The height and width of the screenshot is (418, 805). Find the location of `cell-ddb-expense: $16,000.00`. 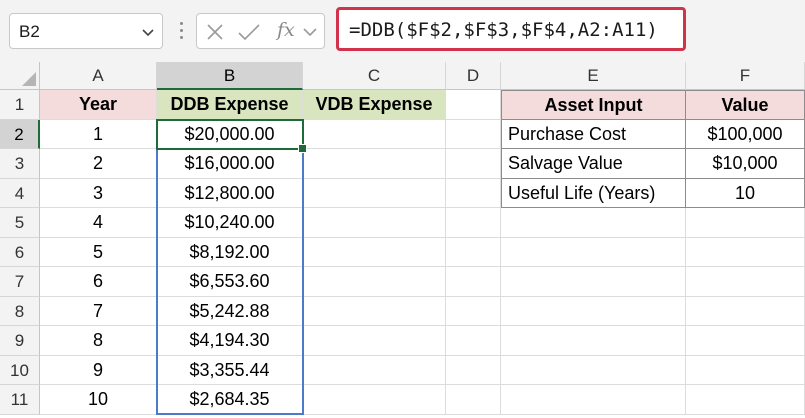

cell-ddb-expense: $16,000.00 is located at coordinates (230, 164).